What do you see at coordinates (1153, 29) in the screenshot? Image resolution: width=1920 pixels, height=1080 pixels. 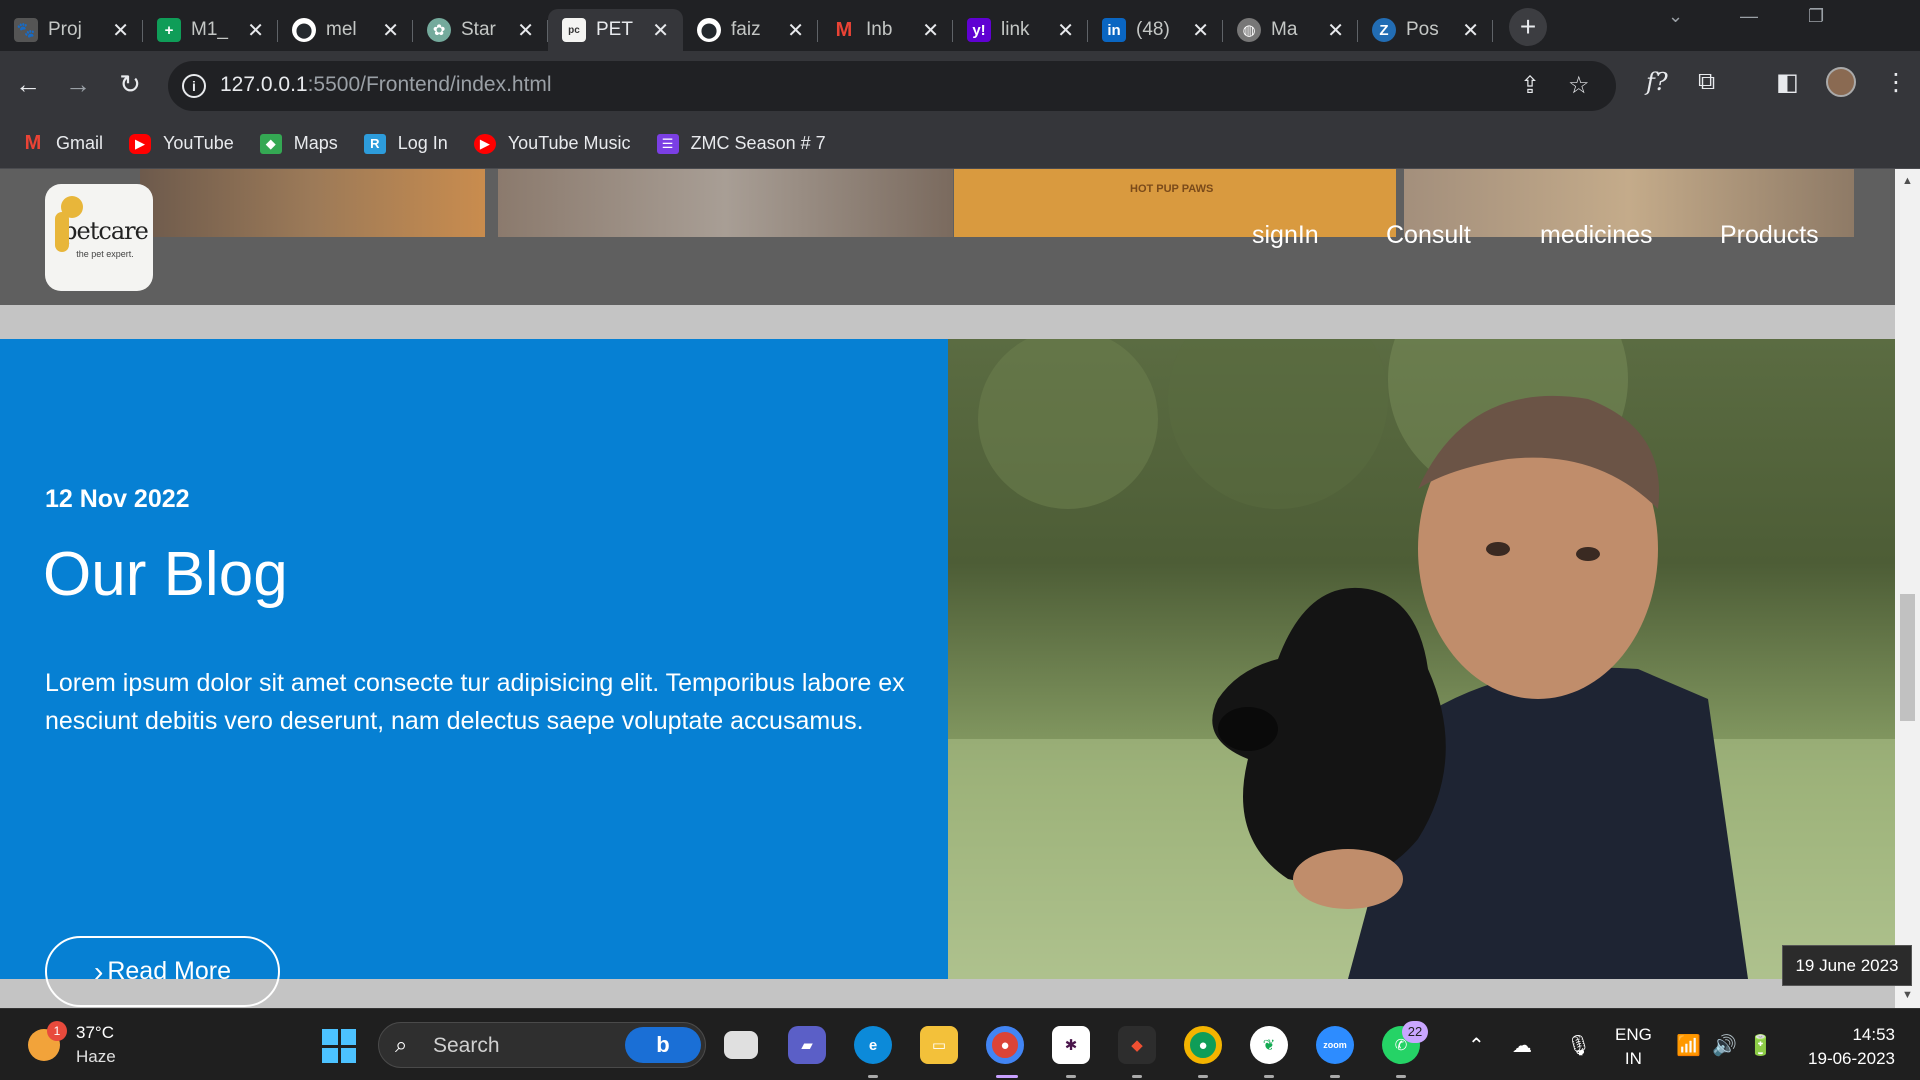 I see `tab-label: (48)` at bounding box center [1153, 29].